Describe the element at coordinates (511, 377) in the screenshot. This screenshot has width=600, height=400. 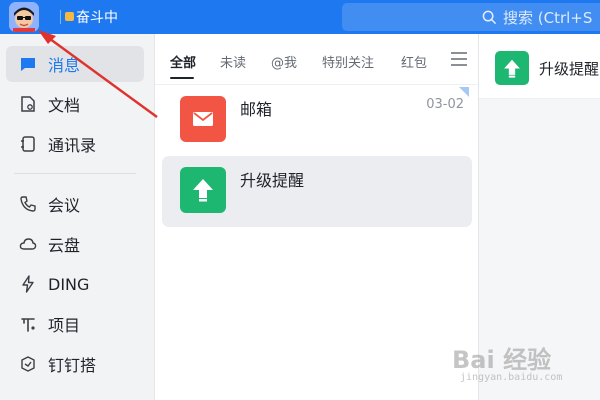
I see `watermark-url: jingyan.baidu.com` at that location.